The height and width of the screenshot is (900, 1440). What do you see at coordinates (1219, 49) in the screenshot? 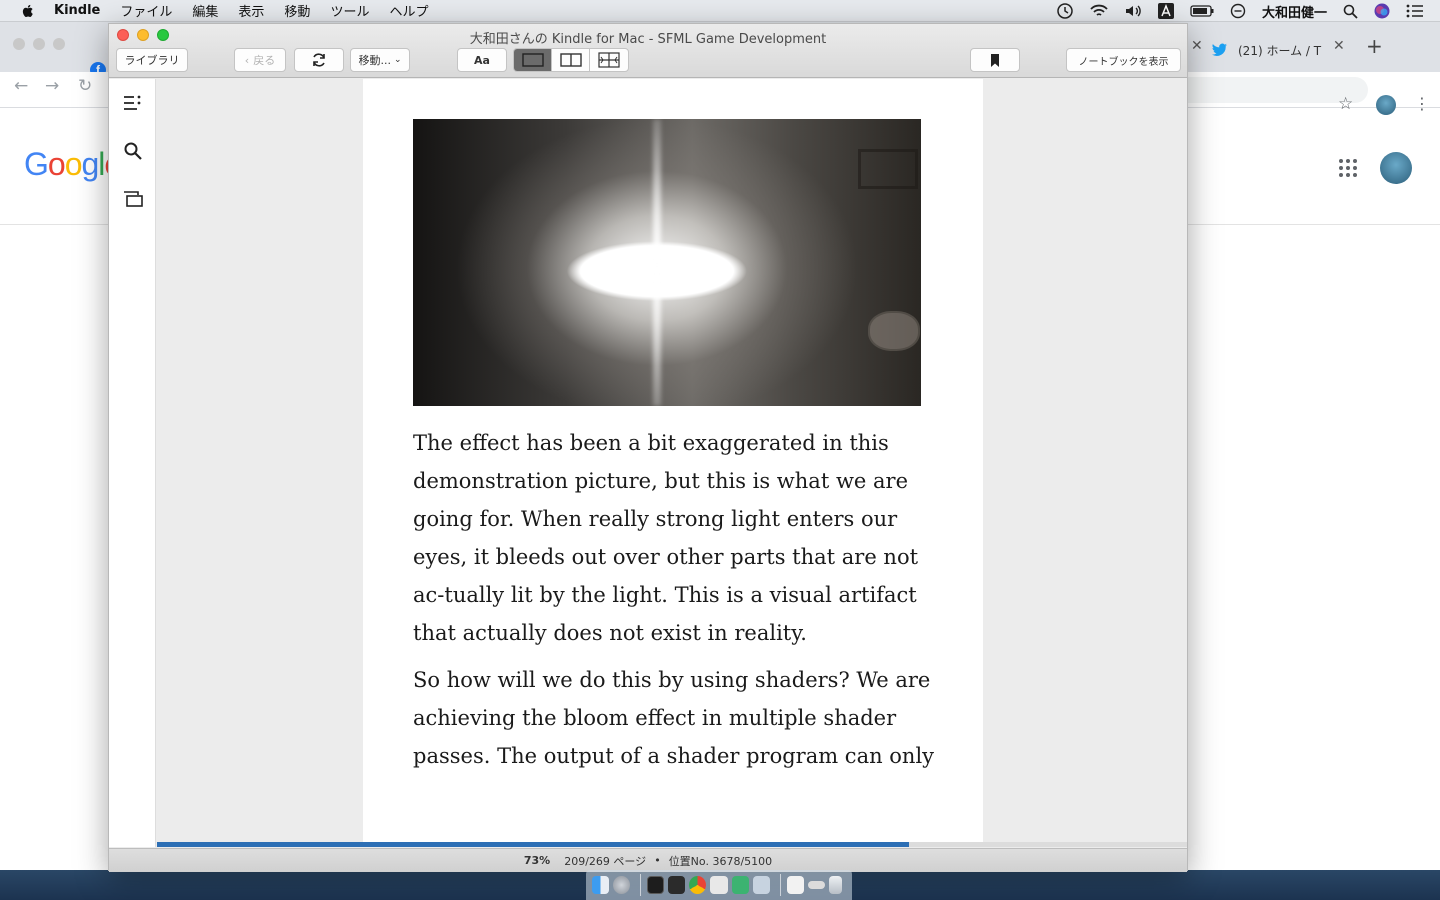
I see `twitter-bird-icon` at bounding box center [1219, 49].